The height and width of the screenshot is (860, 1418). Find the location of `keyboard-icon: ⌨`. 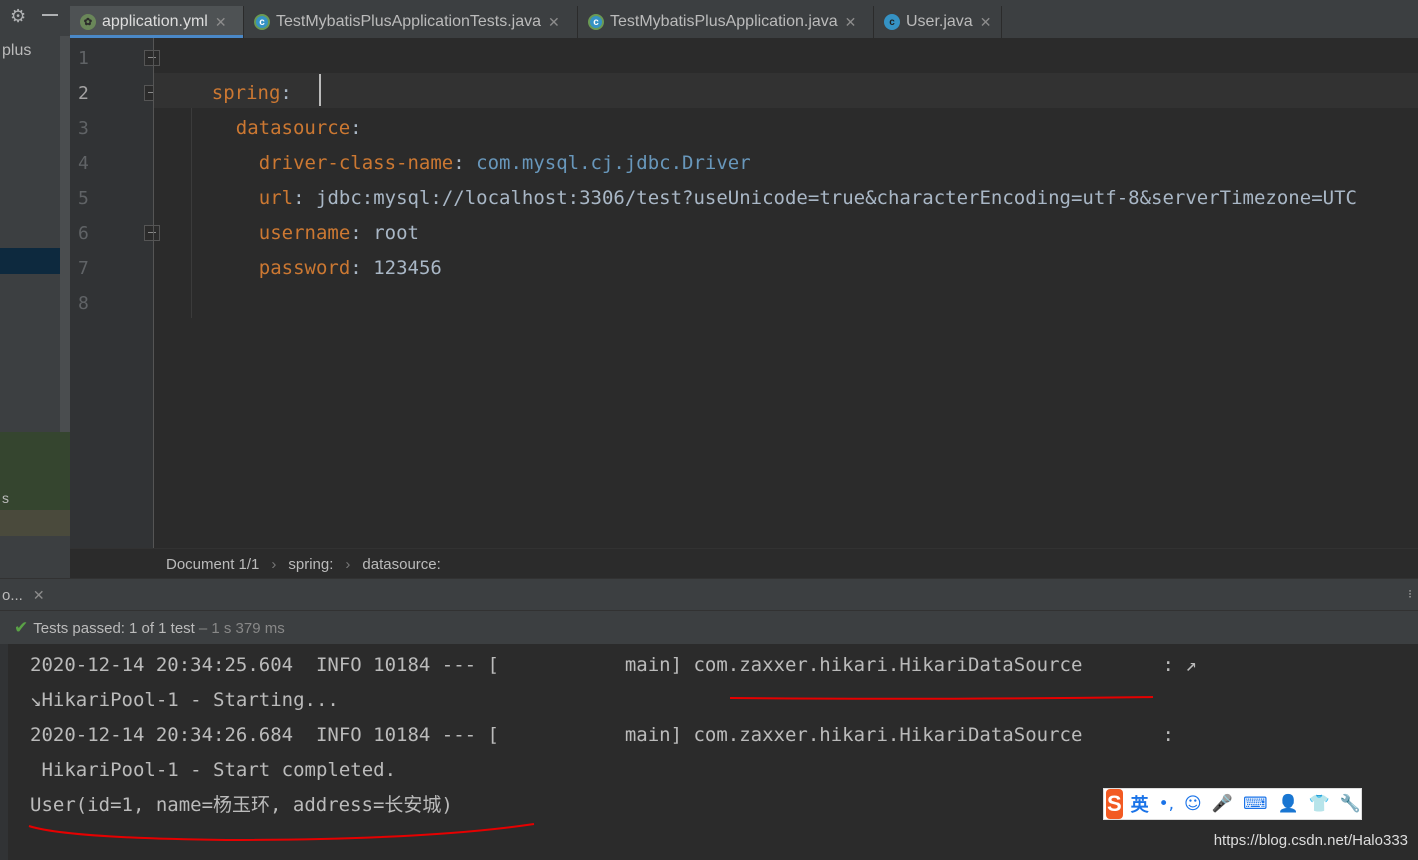

keyboard-icon: ⌨ is located at coordinates (1255, 804).